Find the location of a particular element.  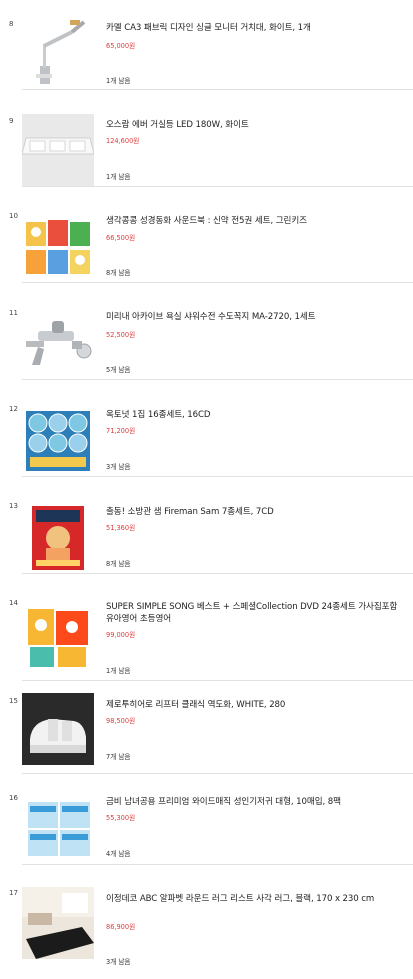

rank-number: 13 is located at coordinates (13, 506).